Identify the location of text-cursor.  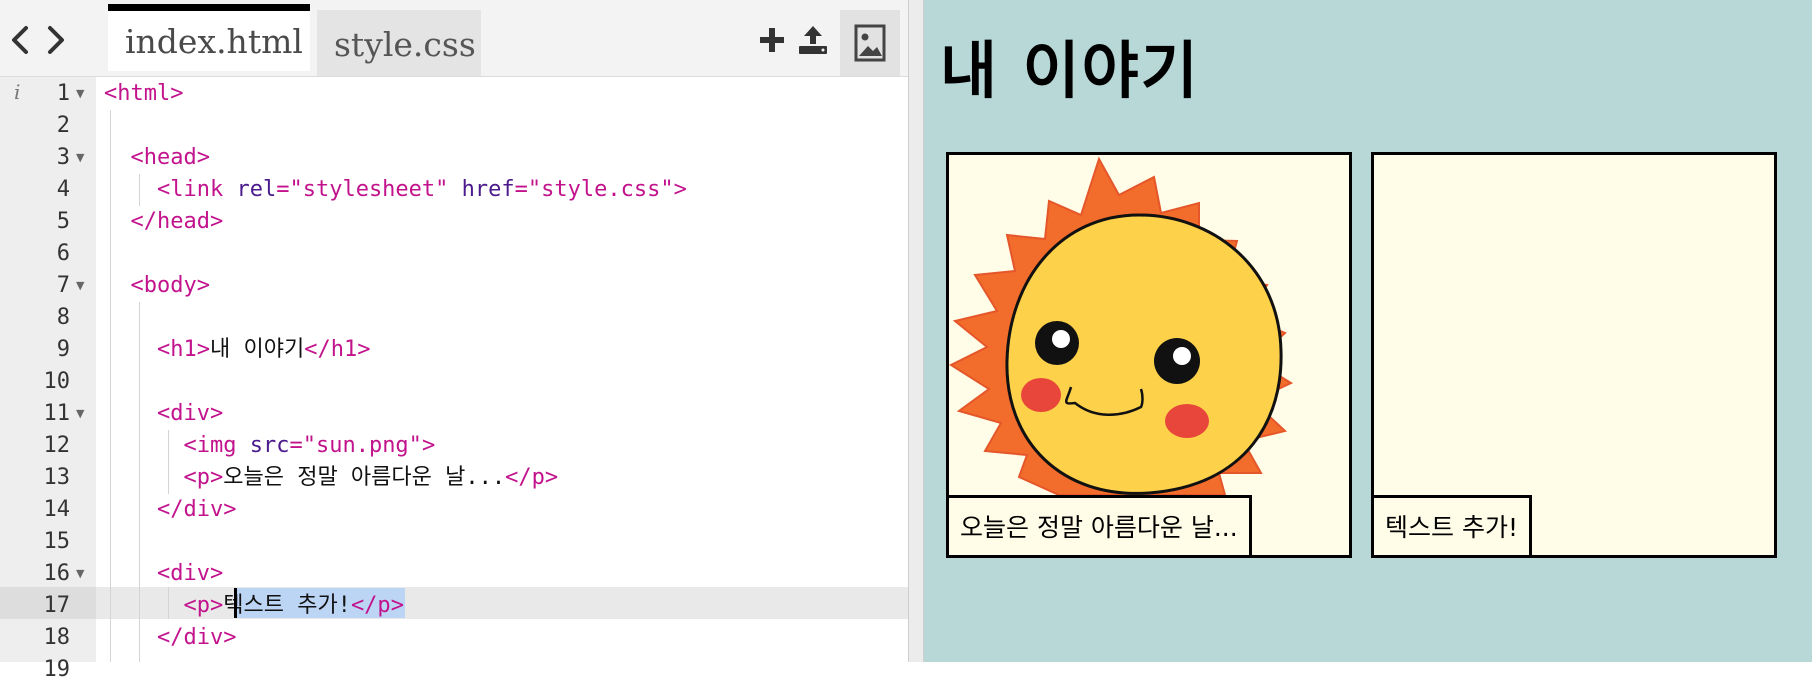
(235, 603).